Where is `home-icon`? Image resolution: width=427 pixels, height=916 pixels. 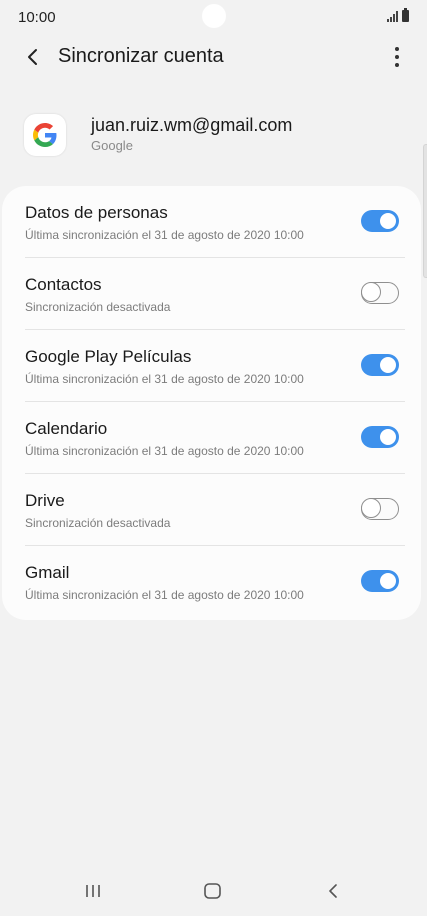
home-icon is located at coordinates (212, 891).